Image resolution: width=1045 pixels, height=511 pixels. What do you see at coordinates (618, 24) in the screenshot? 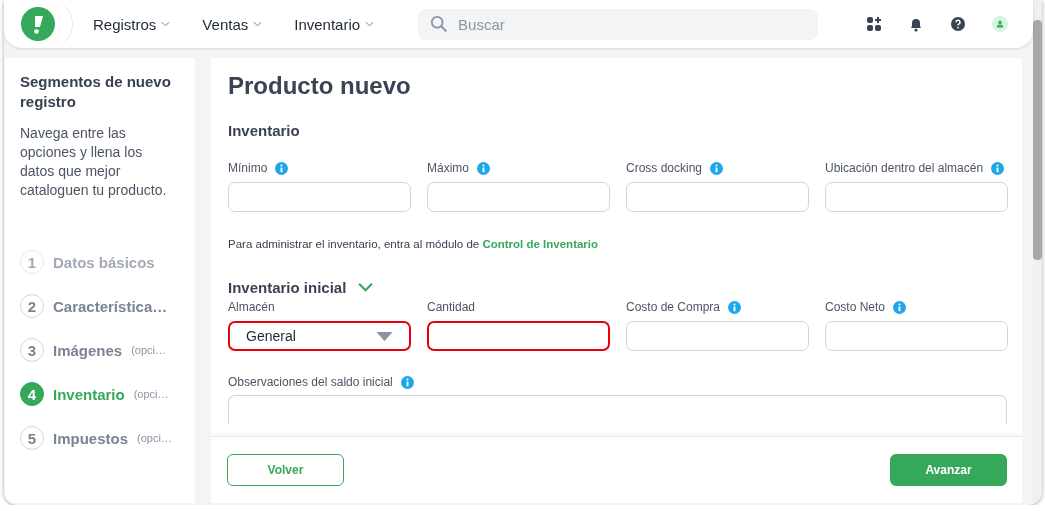
I see `search-field: Buscar` at bounding box center [618, 24].